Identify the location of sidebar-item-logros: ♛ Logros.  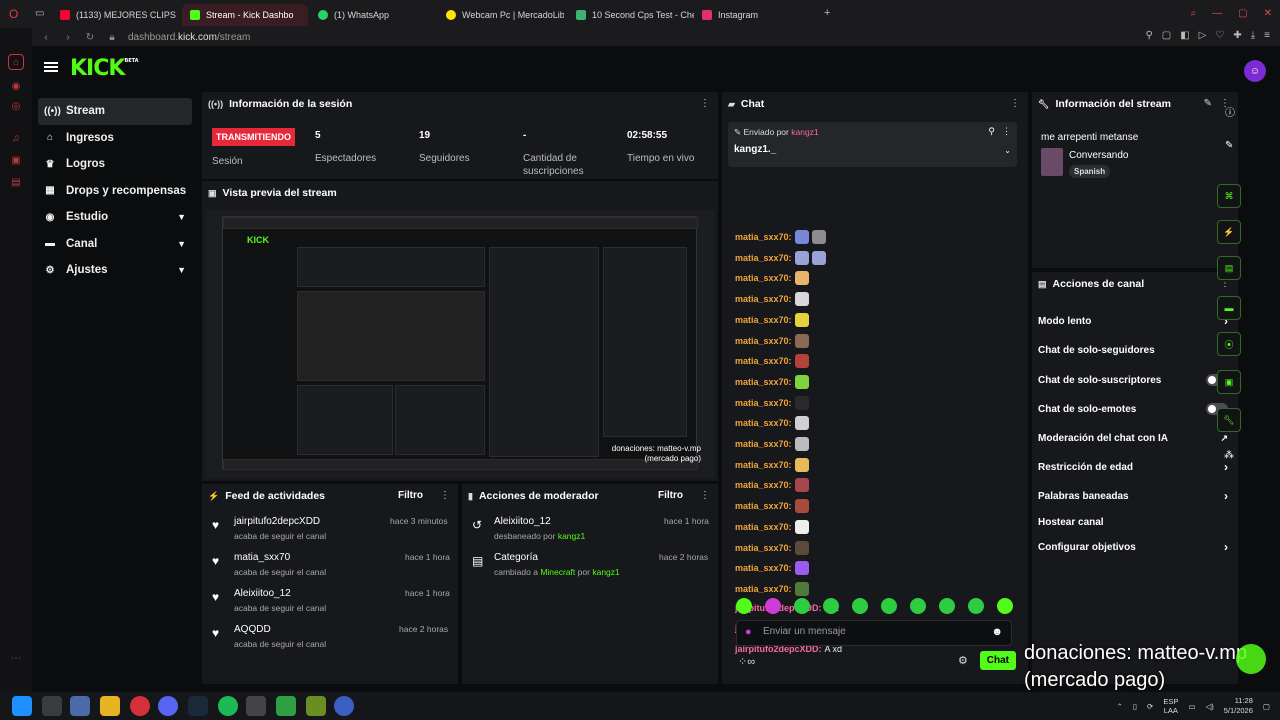
(115, 164).